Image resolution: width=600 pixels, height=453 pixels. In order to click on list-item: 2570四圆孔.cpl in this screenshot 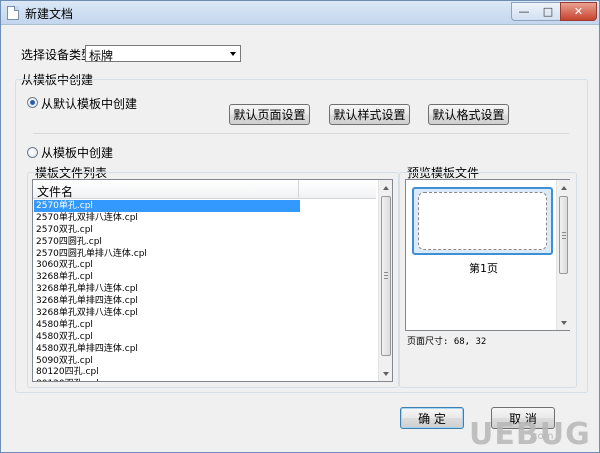, I will do `click(205, 242)`.